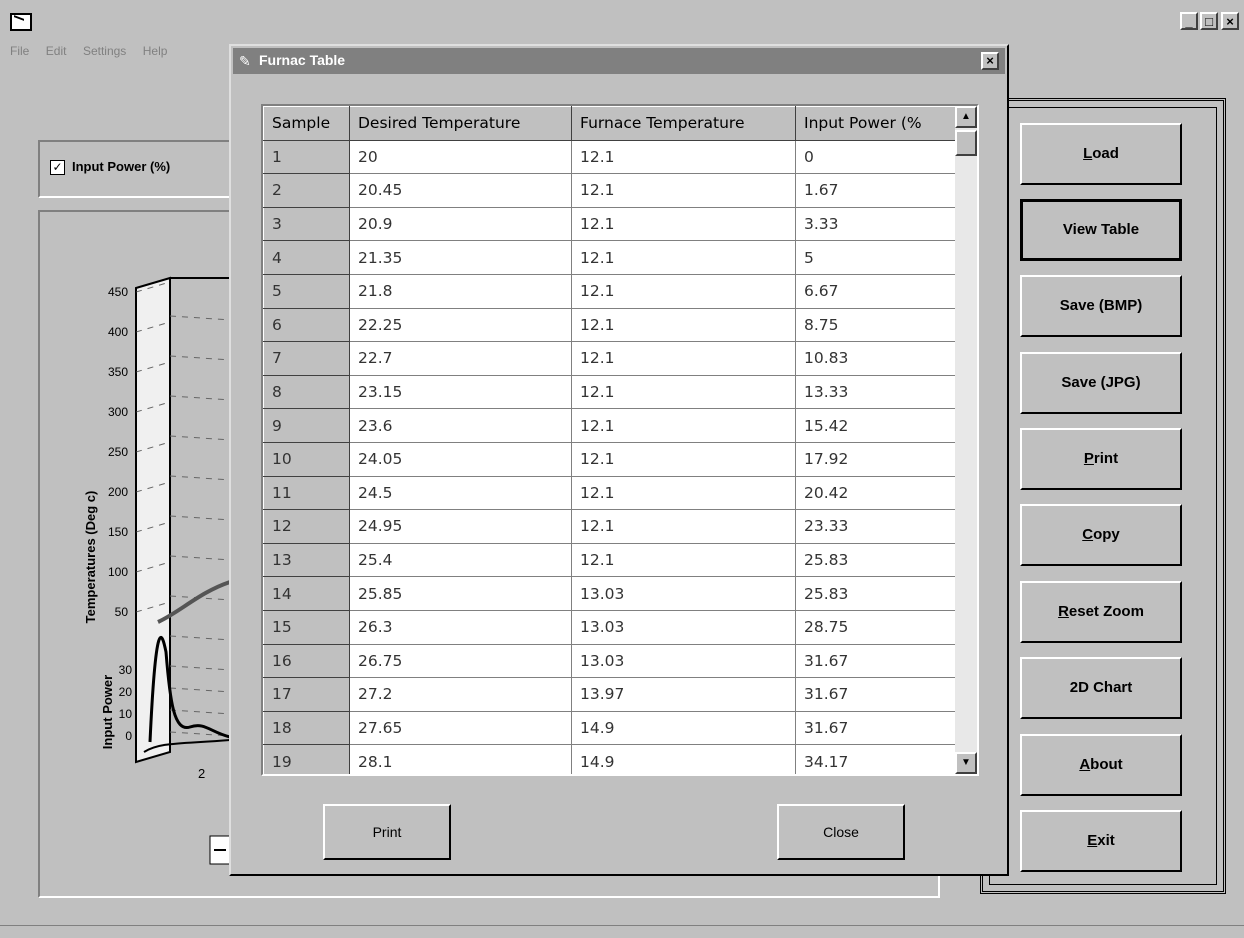  Describe the element at coordinates (841, 832) in the screenshot. I see `close-dialog-button: Close` at that location.